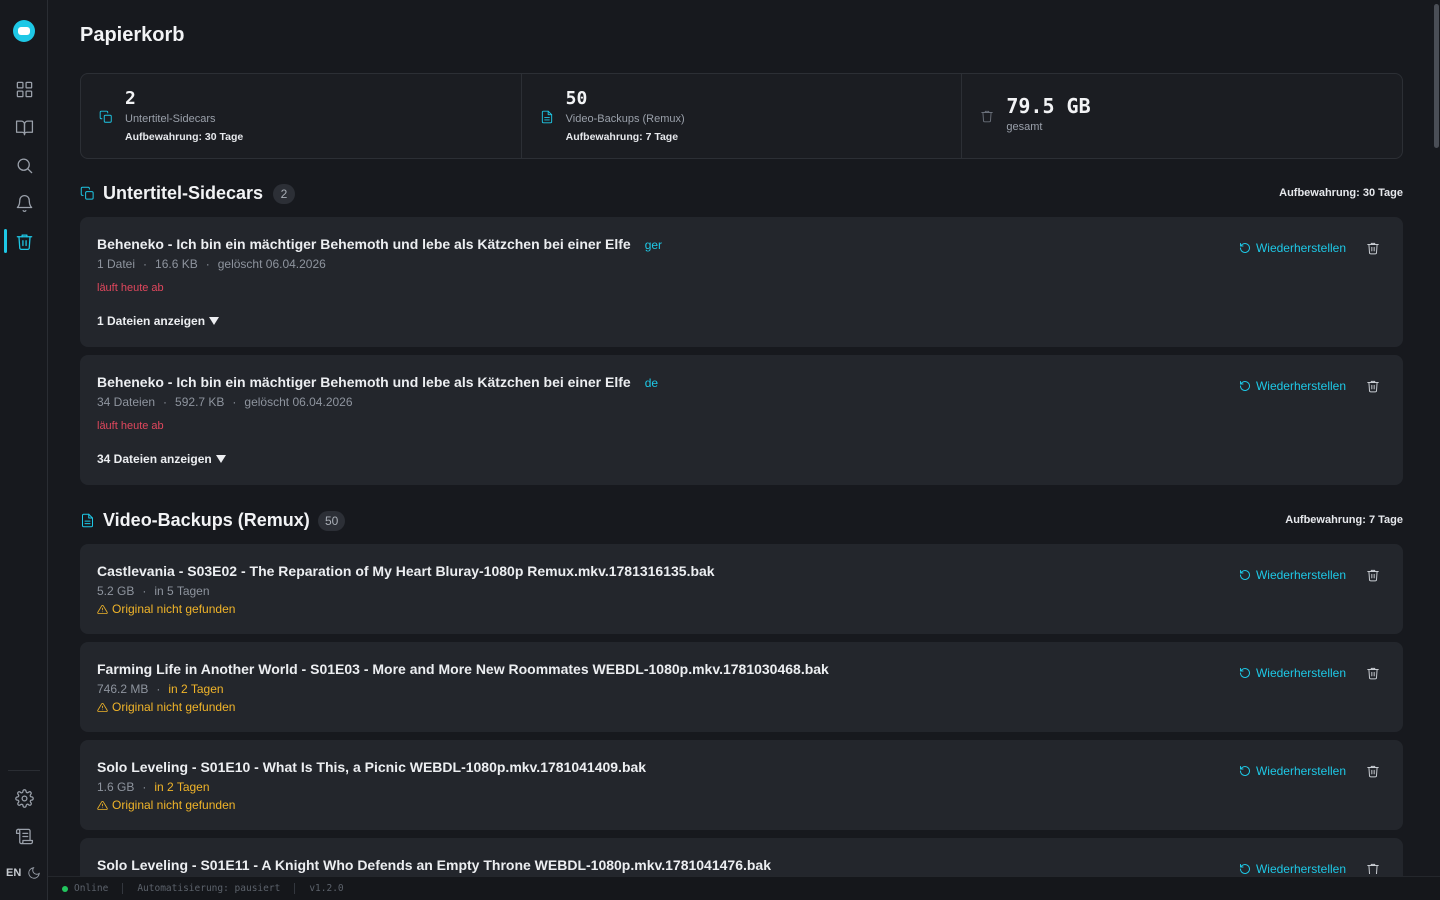  Describe the element at coordinates (102, 609) in the screenshot. I see `warning-icon` at that location.